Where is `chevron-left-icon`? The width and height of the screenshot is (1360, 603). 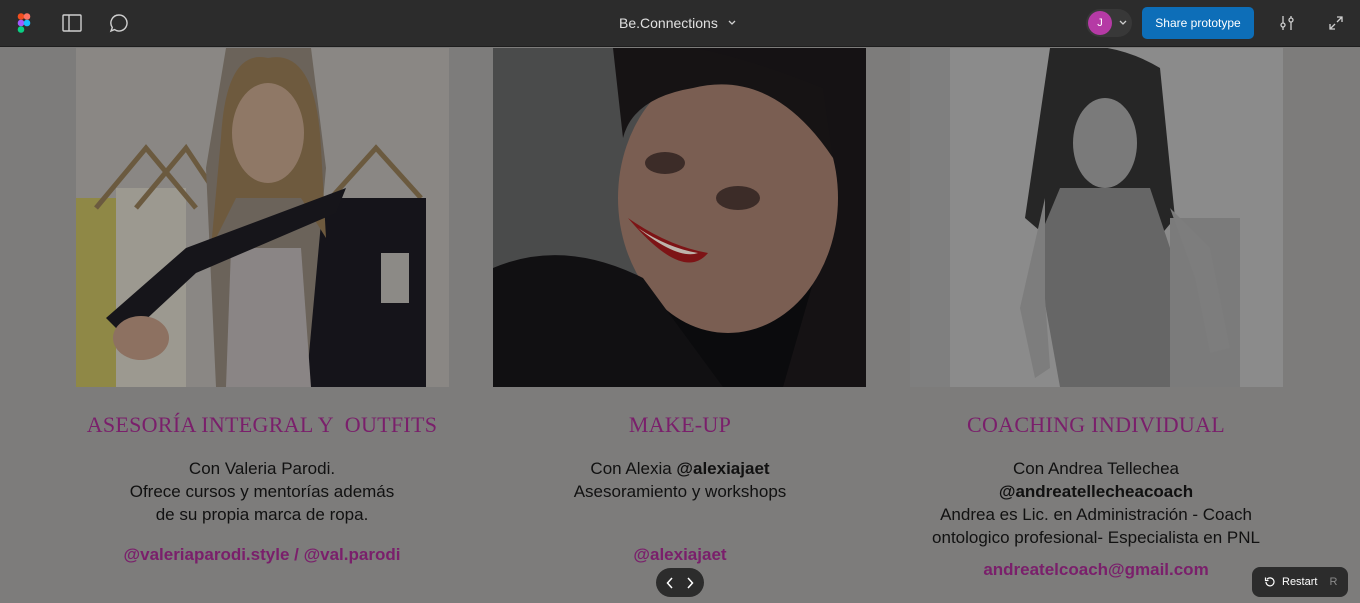
chevron-left-icon is located at coordinates (669, 582).